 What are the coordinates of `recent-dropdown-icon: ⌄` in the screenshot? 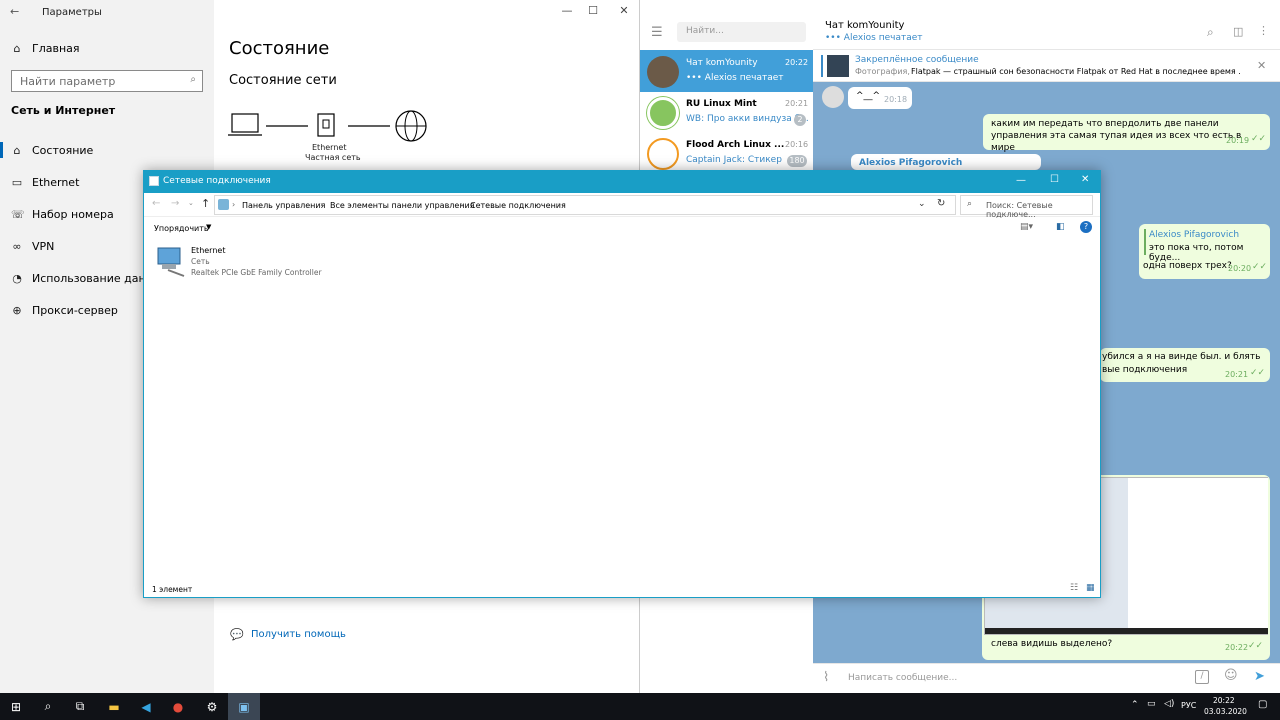 It's located at (191, 203).